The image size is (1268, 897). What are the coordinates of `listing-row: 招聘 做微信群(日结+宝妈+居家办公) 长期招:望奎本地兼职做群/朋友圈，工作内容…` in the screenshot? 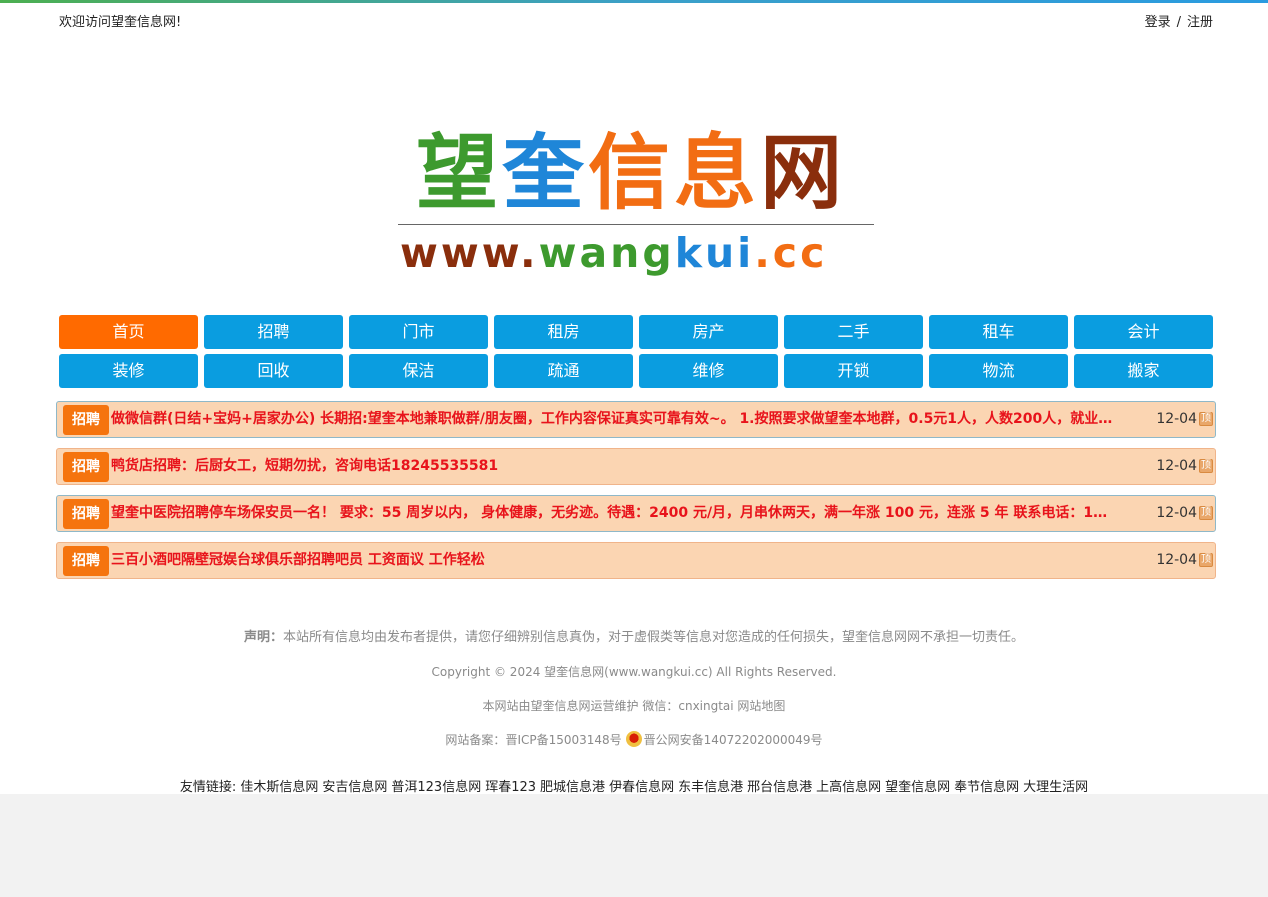 It's located at (636, 419).